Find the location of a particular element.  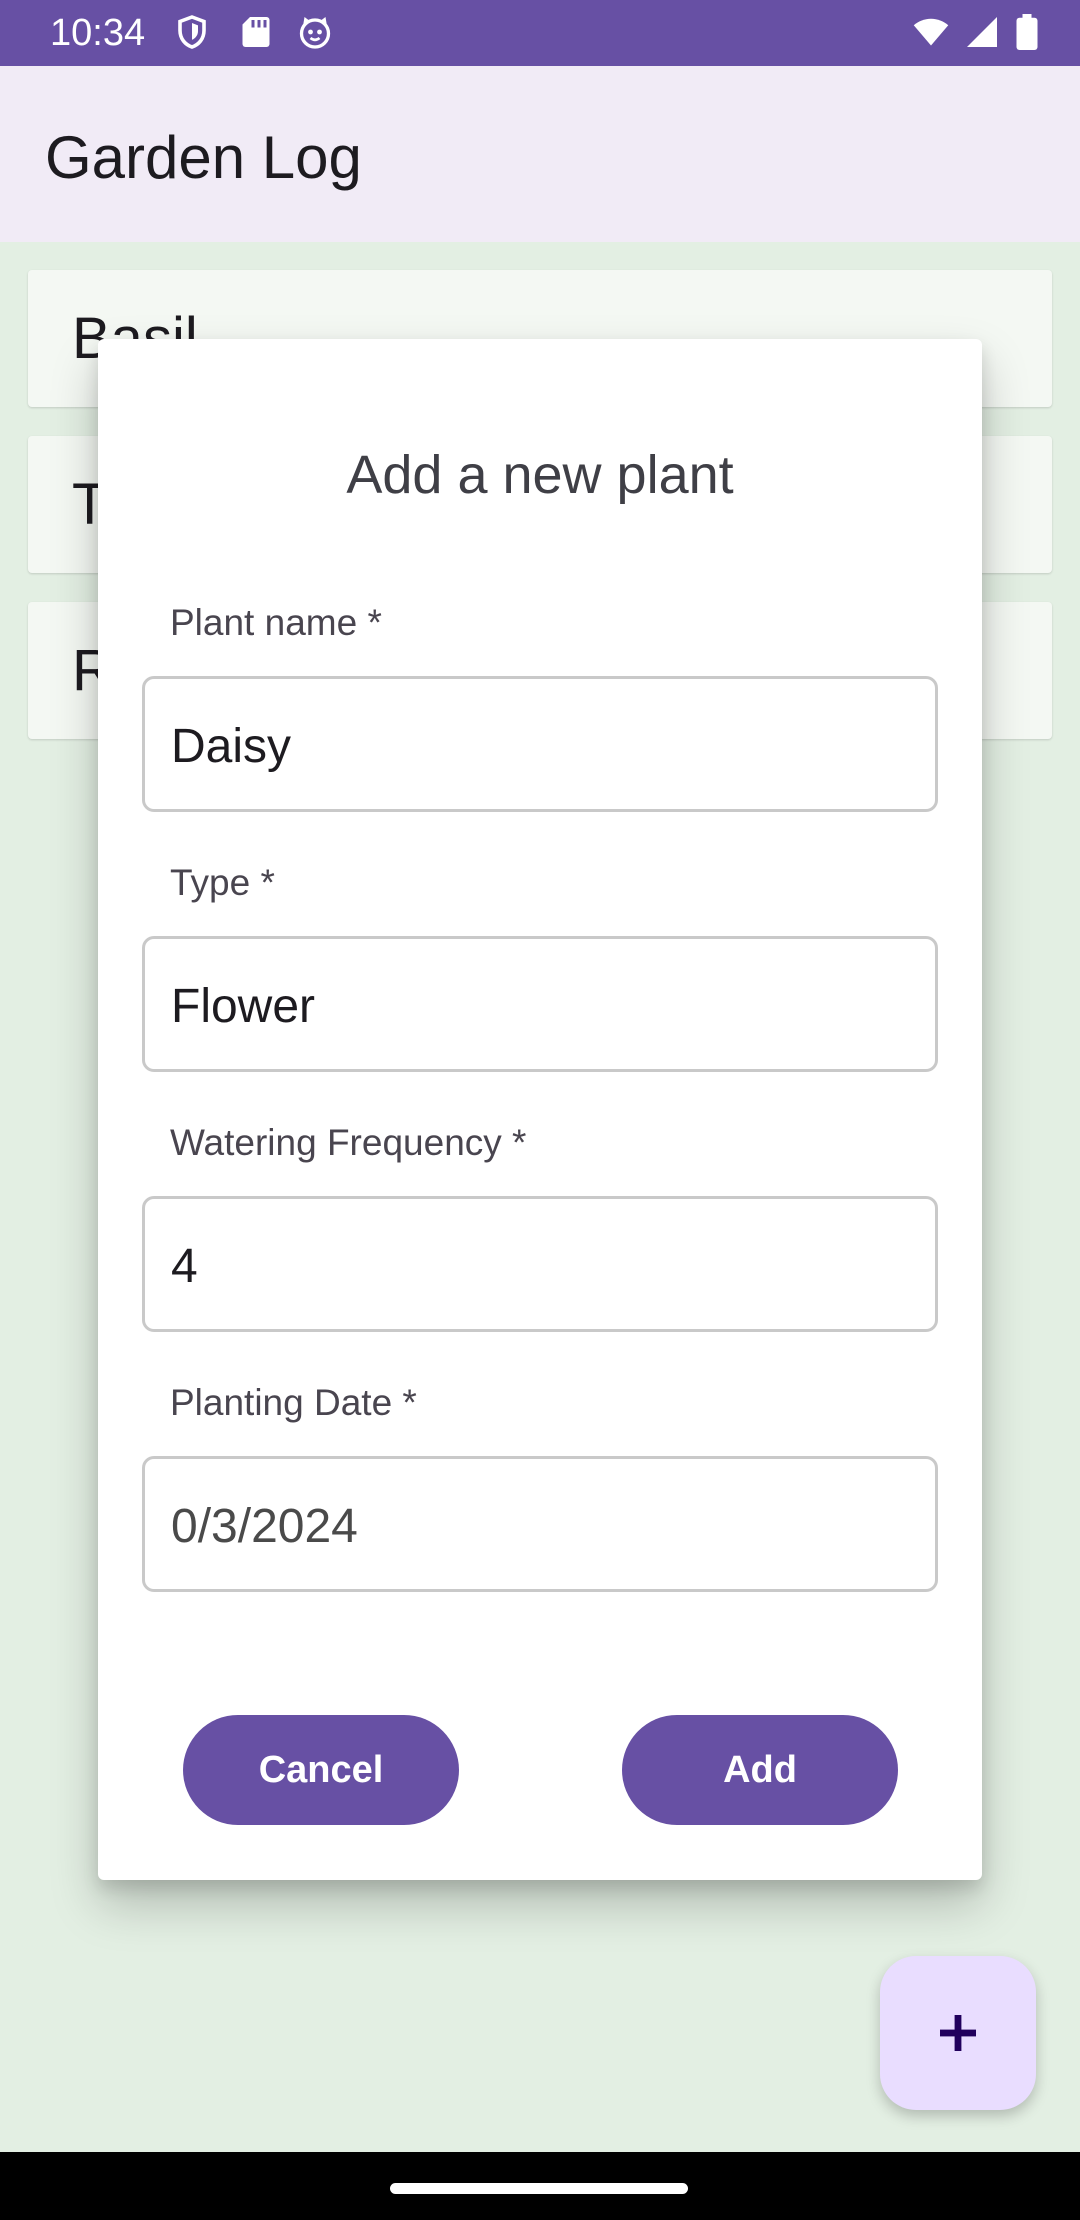

plus-icon is located at coordinates (958, 2033).